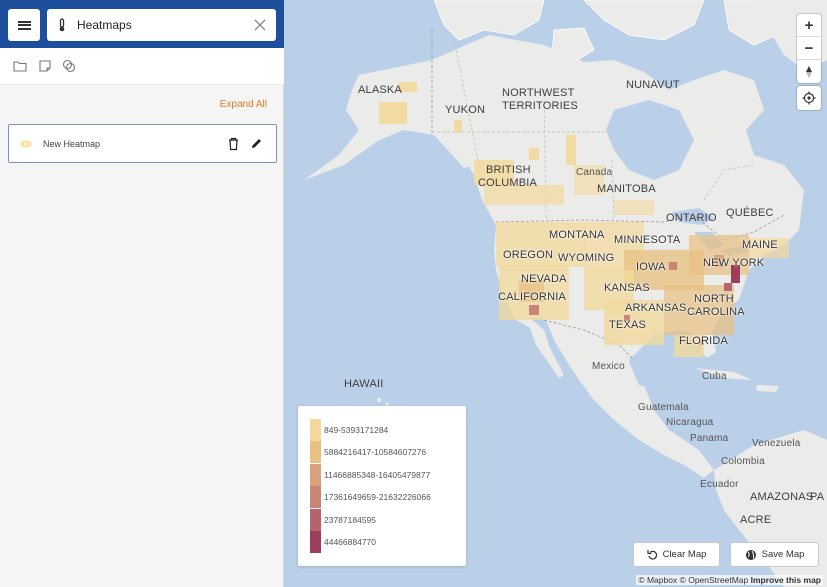 The width and height of the screenshot is (827, 587). What do you see at coordinates (350, 520) in the screenshot?
I see `legend-label: 23787184595` at bounding box center [350, 520].